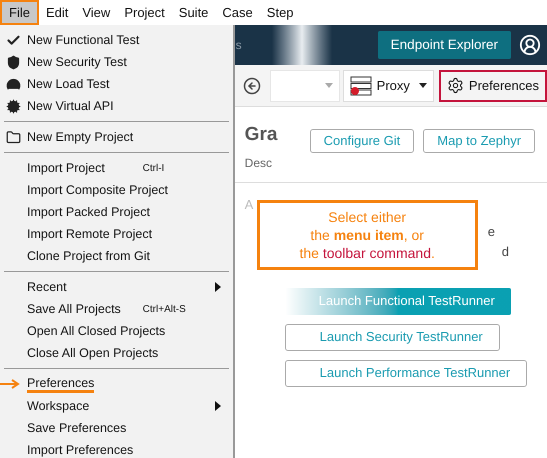 The image size is (547, 458). Describe the element at coordinates (302, 45) in the screenshot. I see `blurred-band` at that location.